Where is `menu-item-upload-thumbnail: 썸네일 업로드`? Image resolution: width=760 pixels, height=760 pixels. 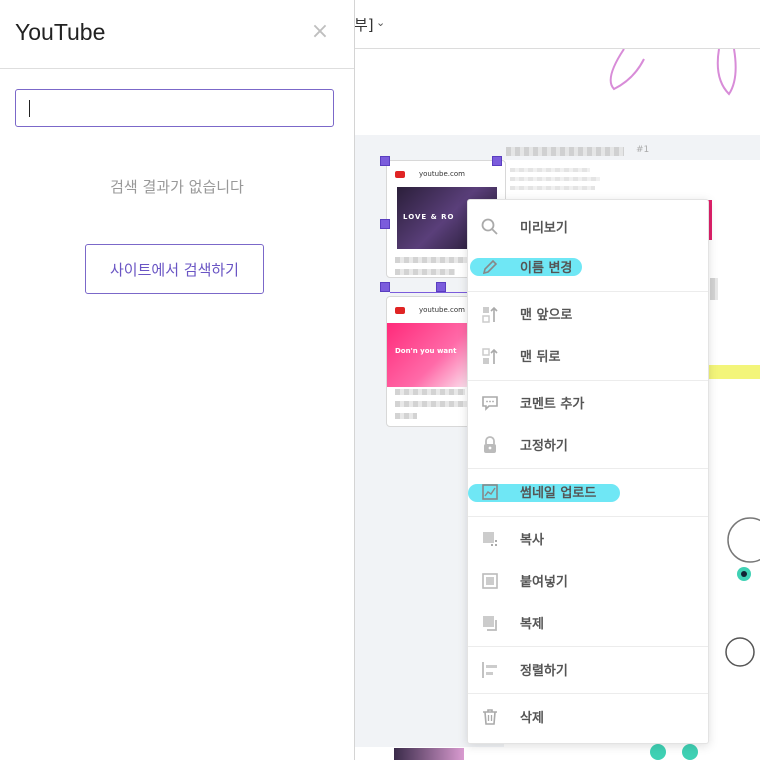 menu-item-upload-thumbnail: 썸네일 업로드 is located at coordinates (588, 492).